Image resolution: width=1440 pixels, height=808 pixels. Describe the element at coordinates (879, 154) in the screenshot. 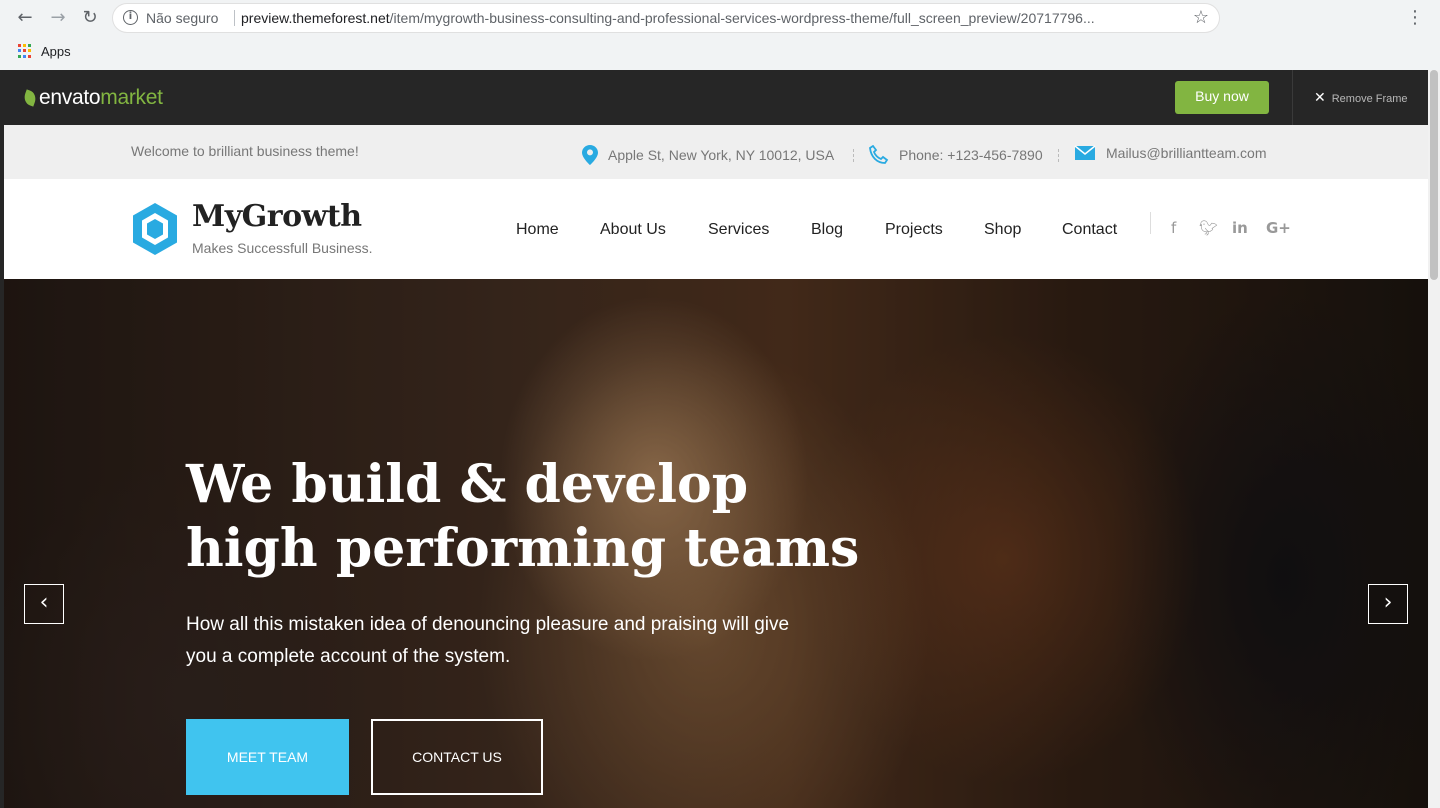

I see `phone-icon` at that location.